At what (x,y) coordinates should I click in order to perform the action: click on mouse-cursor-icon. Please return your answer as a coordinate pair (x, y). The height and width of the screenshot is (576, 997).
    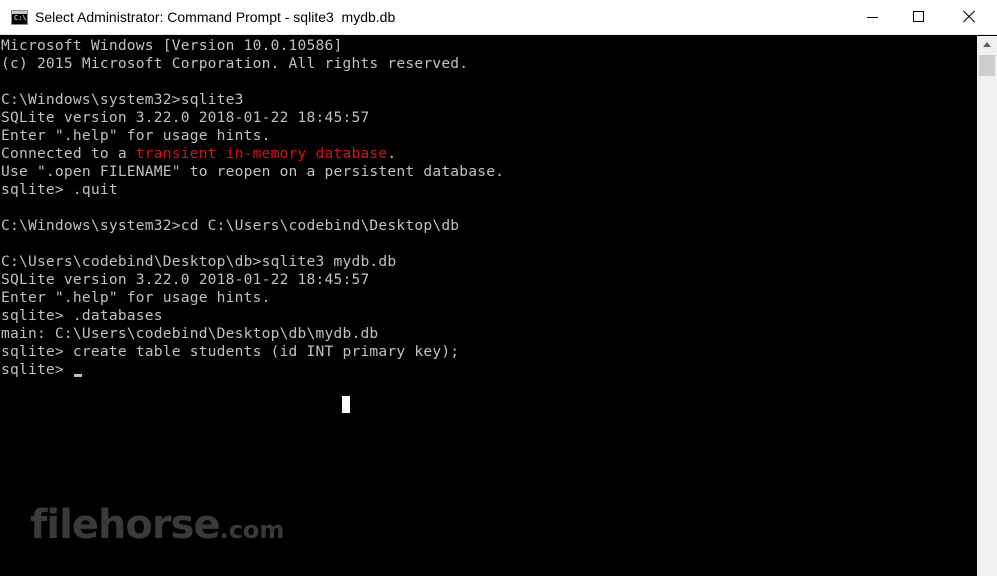
    Looking at the image, I should click on (346, 404).